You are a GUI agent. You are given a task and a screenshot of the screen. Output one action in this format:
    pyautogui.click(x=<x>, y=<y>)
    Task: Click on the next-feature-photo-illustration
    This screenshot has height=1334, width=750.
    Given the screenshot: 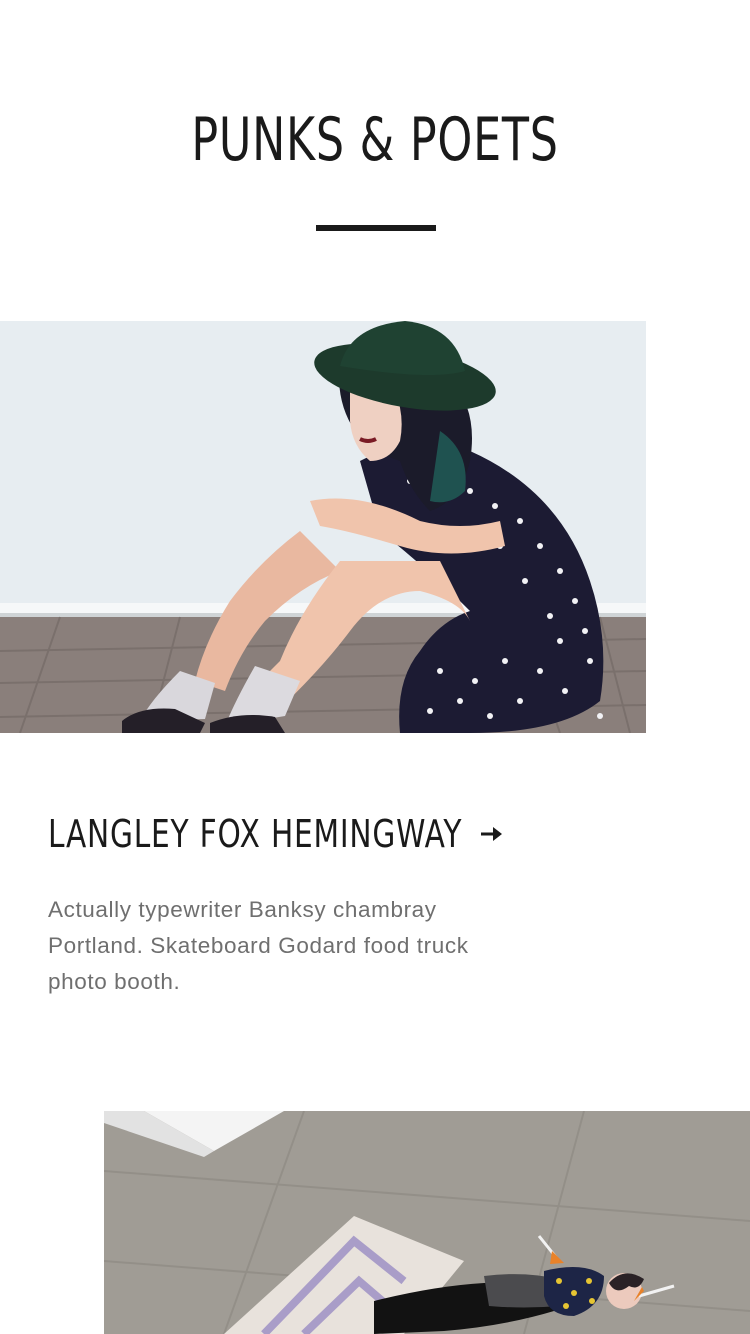 What is the action you would take?
    pyautogui.click(x=427, y=1222)
    